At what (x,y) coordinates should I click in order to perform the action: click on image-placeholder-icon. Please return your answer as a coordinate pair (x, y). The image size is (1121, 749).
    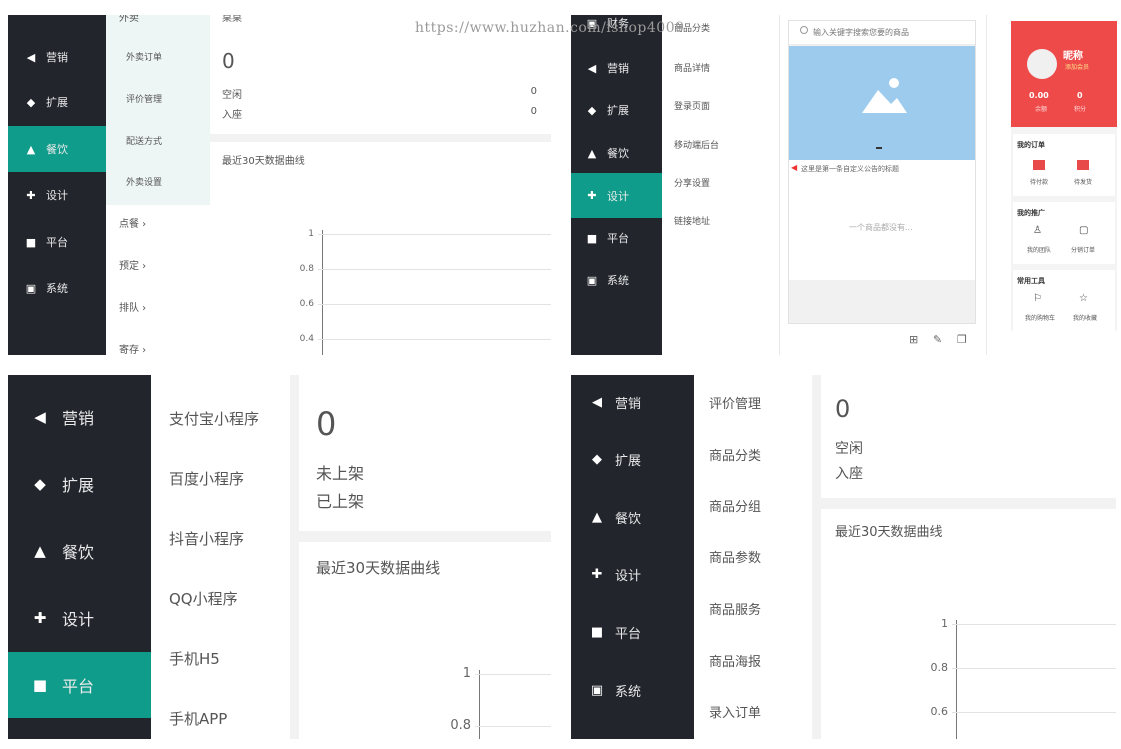
    Looking at the image, I should click on (884, 113).